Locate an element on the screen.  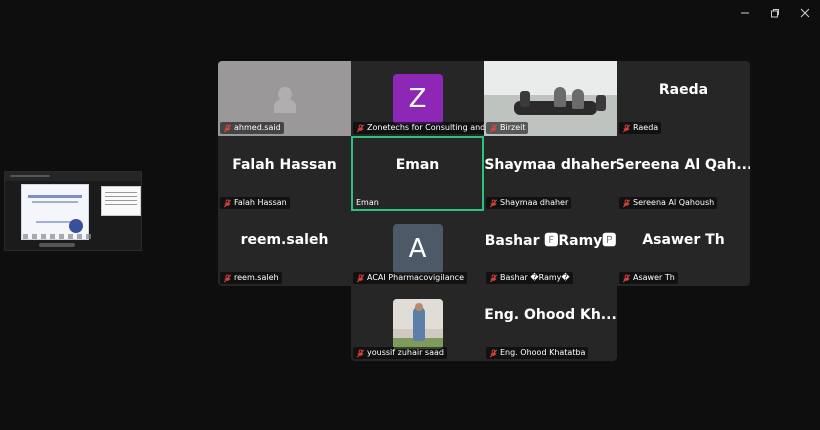
participant-name-label: Eman is located at coordinates (367, 203).